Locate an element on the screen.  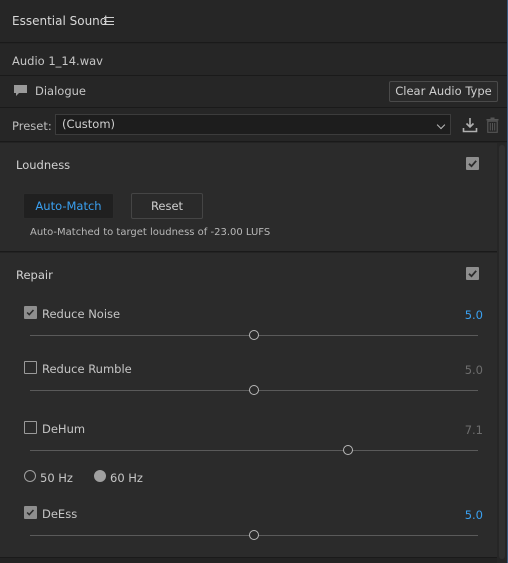
deess-label: DeEss is located at coordinates (60, 514).